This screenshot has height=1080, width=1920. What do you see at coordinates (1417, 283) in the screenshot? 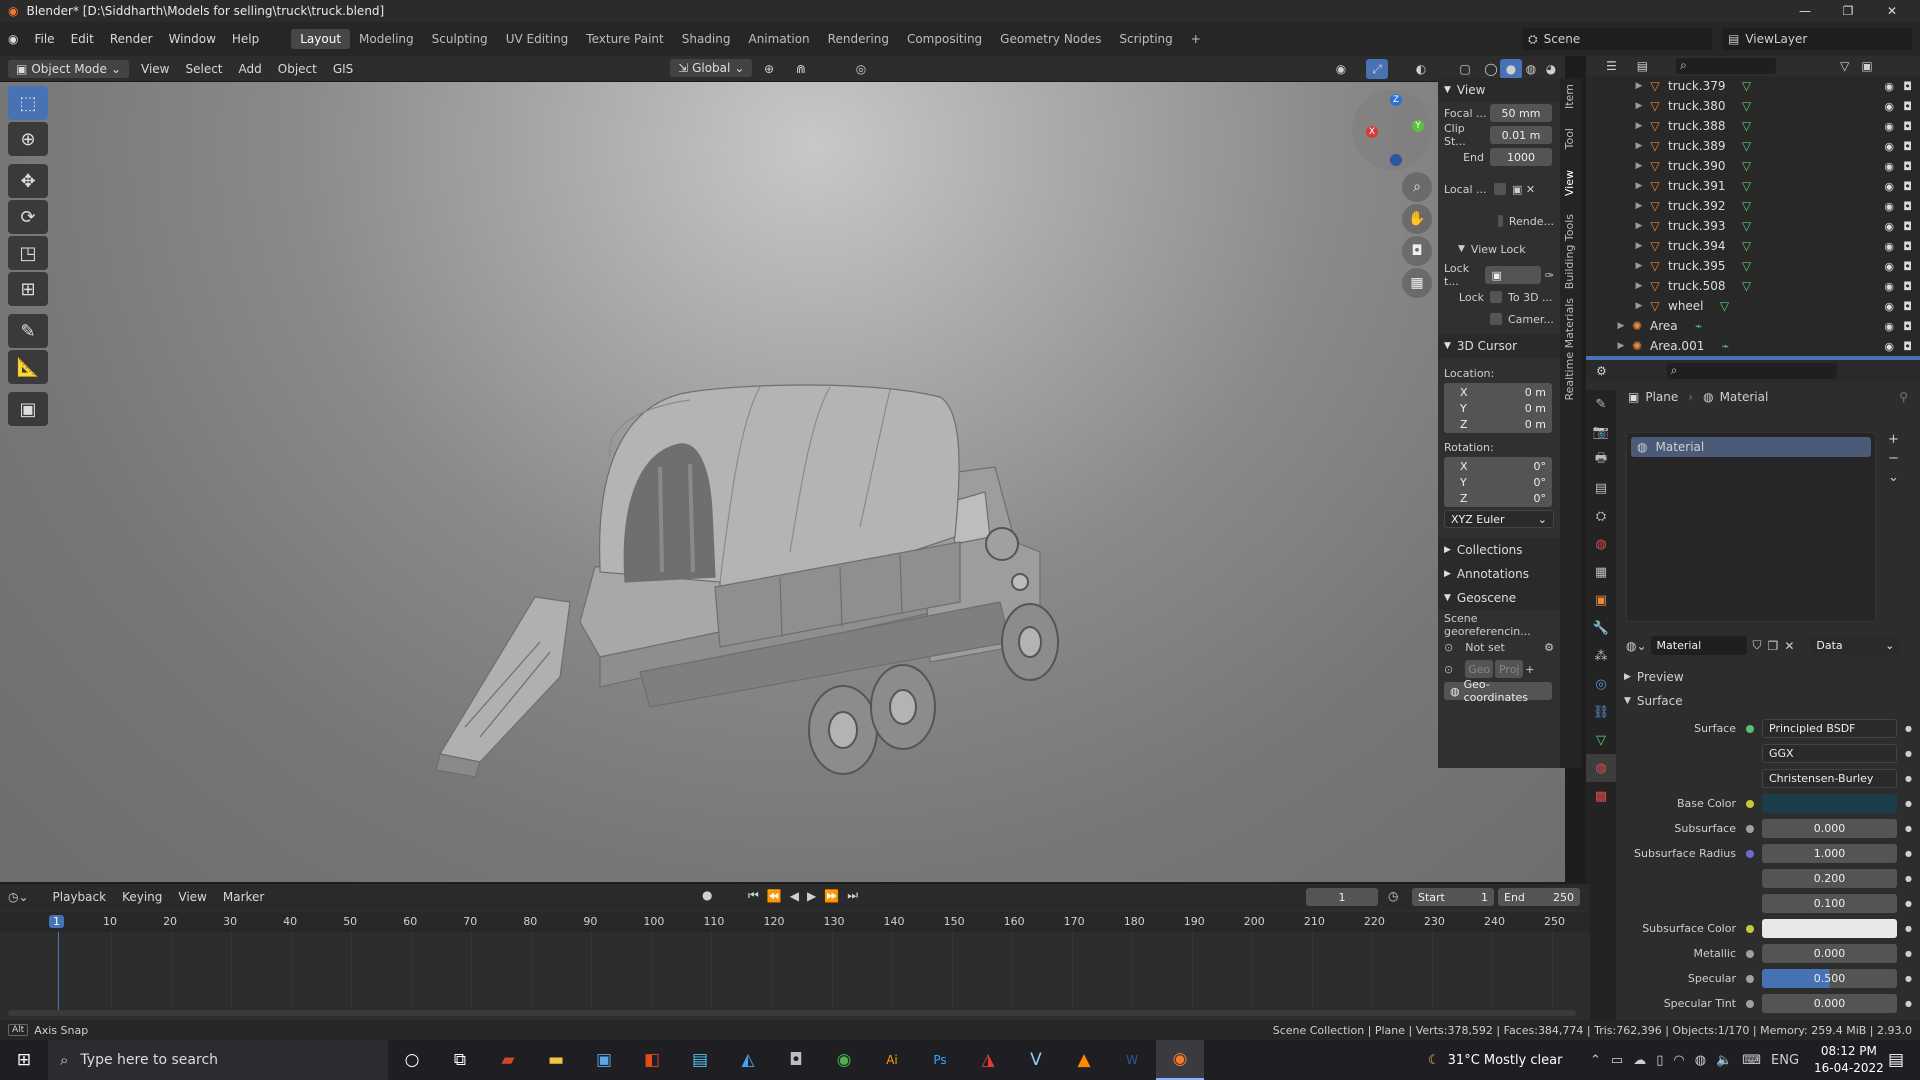
I see `ortho-grid-icon: ▦` at bounding box center [1417, 283].